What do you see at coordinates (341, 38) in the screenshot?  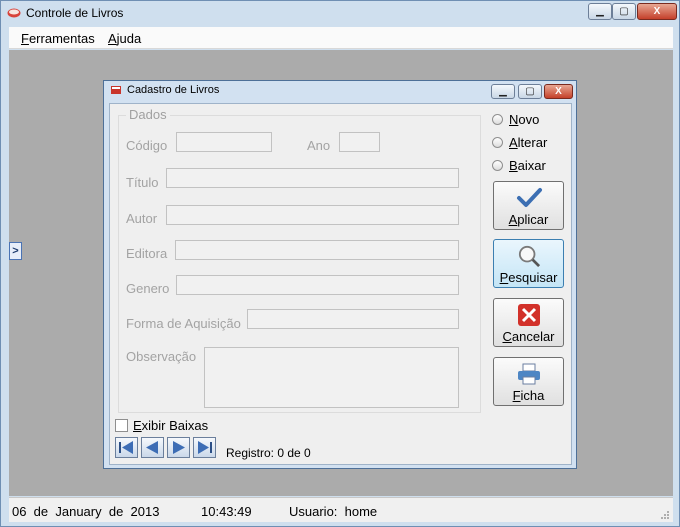 I see `menu-bar: Ferramentas Ajuda` at bounding box center [341, 38].